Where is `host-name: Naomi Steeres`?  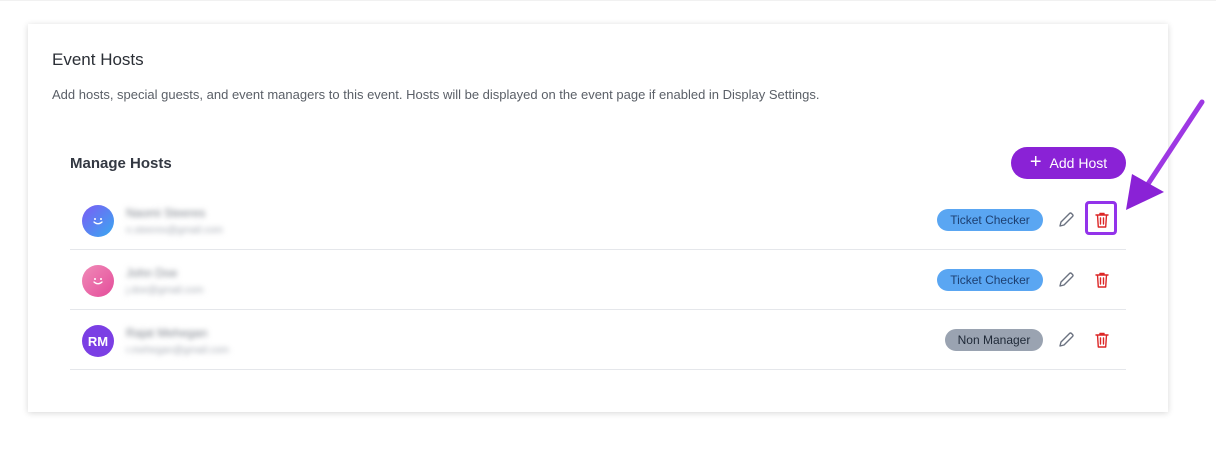 host-name: Naomi Steeres is located at coordinates (166, 213).